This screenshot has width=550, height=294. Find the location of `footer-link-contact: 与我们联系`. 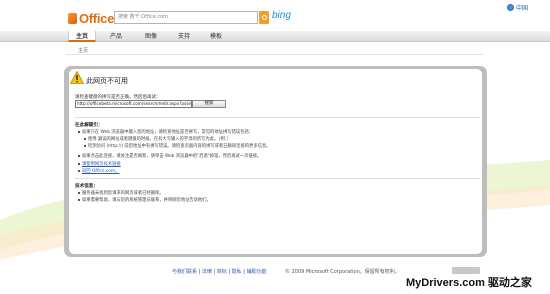

footer-link-contact: 与我们联系 is located at coordinates (184, 272).